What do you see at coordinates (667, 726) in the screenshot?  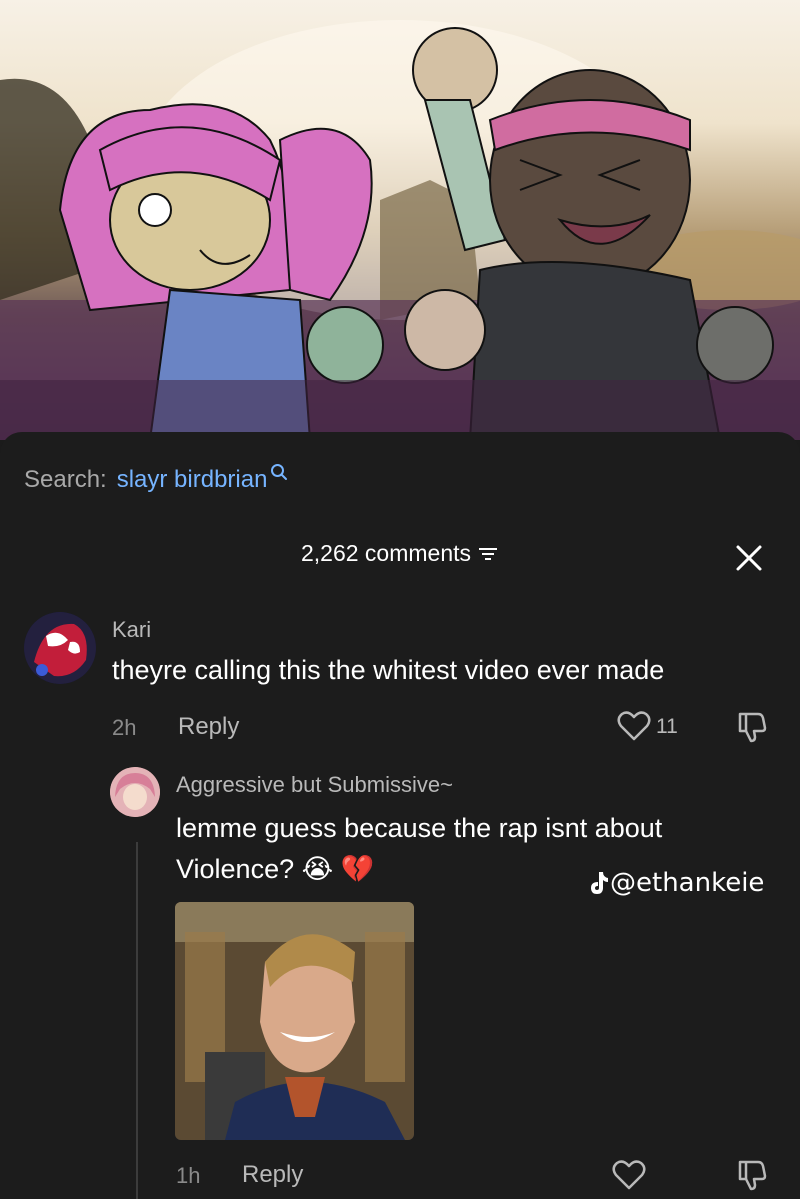 I see `like-count: 11` at bounding box center [667, 726].